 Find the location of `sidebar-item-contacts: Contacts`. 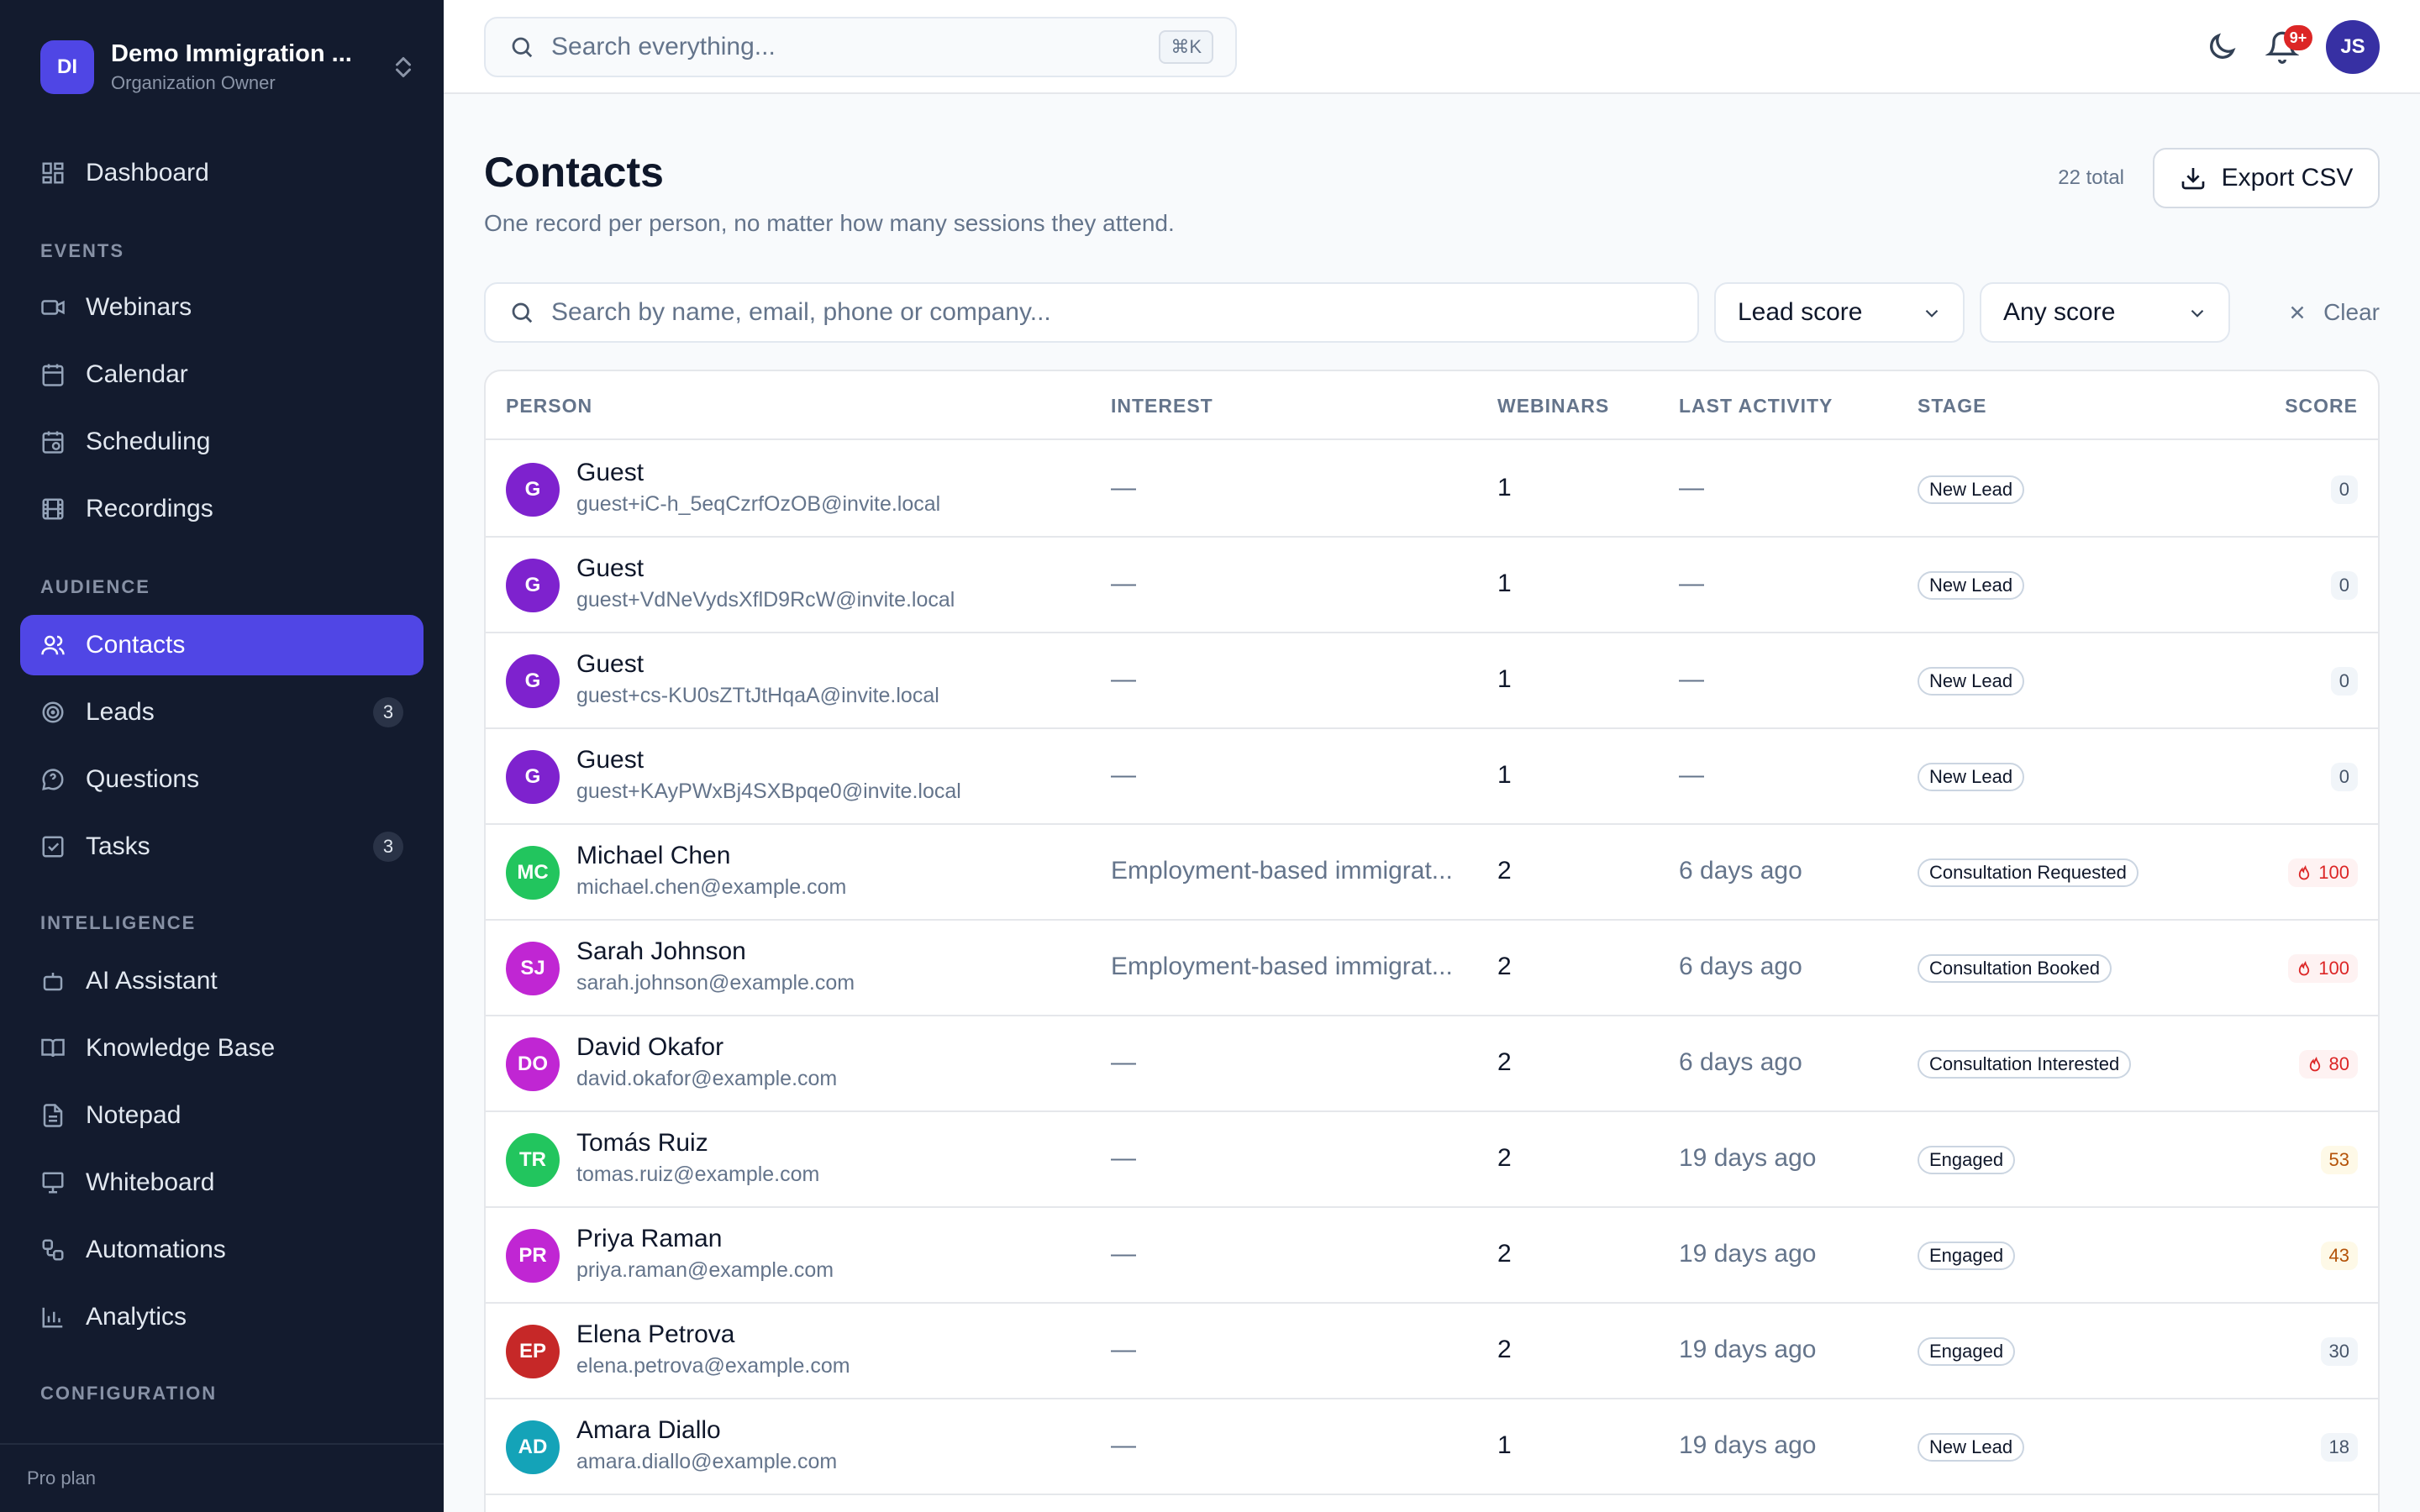

sidebar-item-contacts: Contacts is located at coordinates (222, 645).